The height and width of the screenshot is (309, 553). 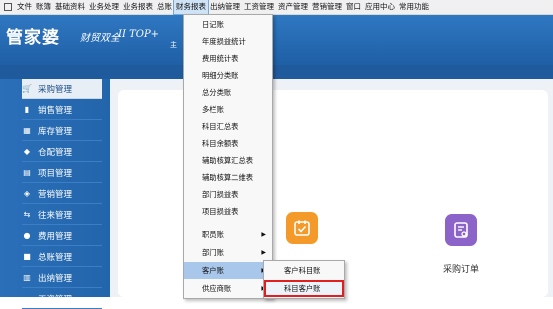 What do you see at coordinates (55, 236) in the screenshot?
I see `sidebar-item-label: 费用管理` at bounding box center [55, 236].